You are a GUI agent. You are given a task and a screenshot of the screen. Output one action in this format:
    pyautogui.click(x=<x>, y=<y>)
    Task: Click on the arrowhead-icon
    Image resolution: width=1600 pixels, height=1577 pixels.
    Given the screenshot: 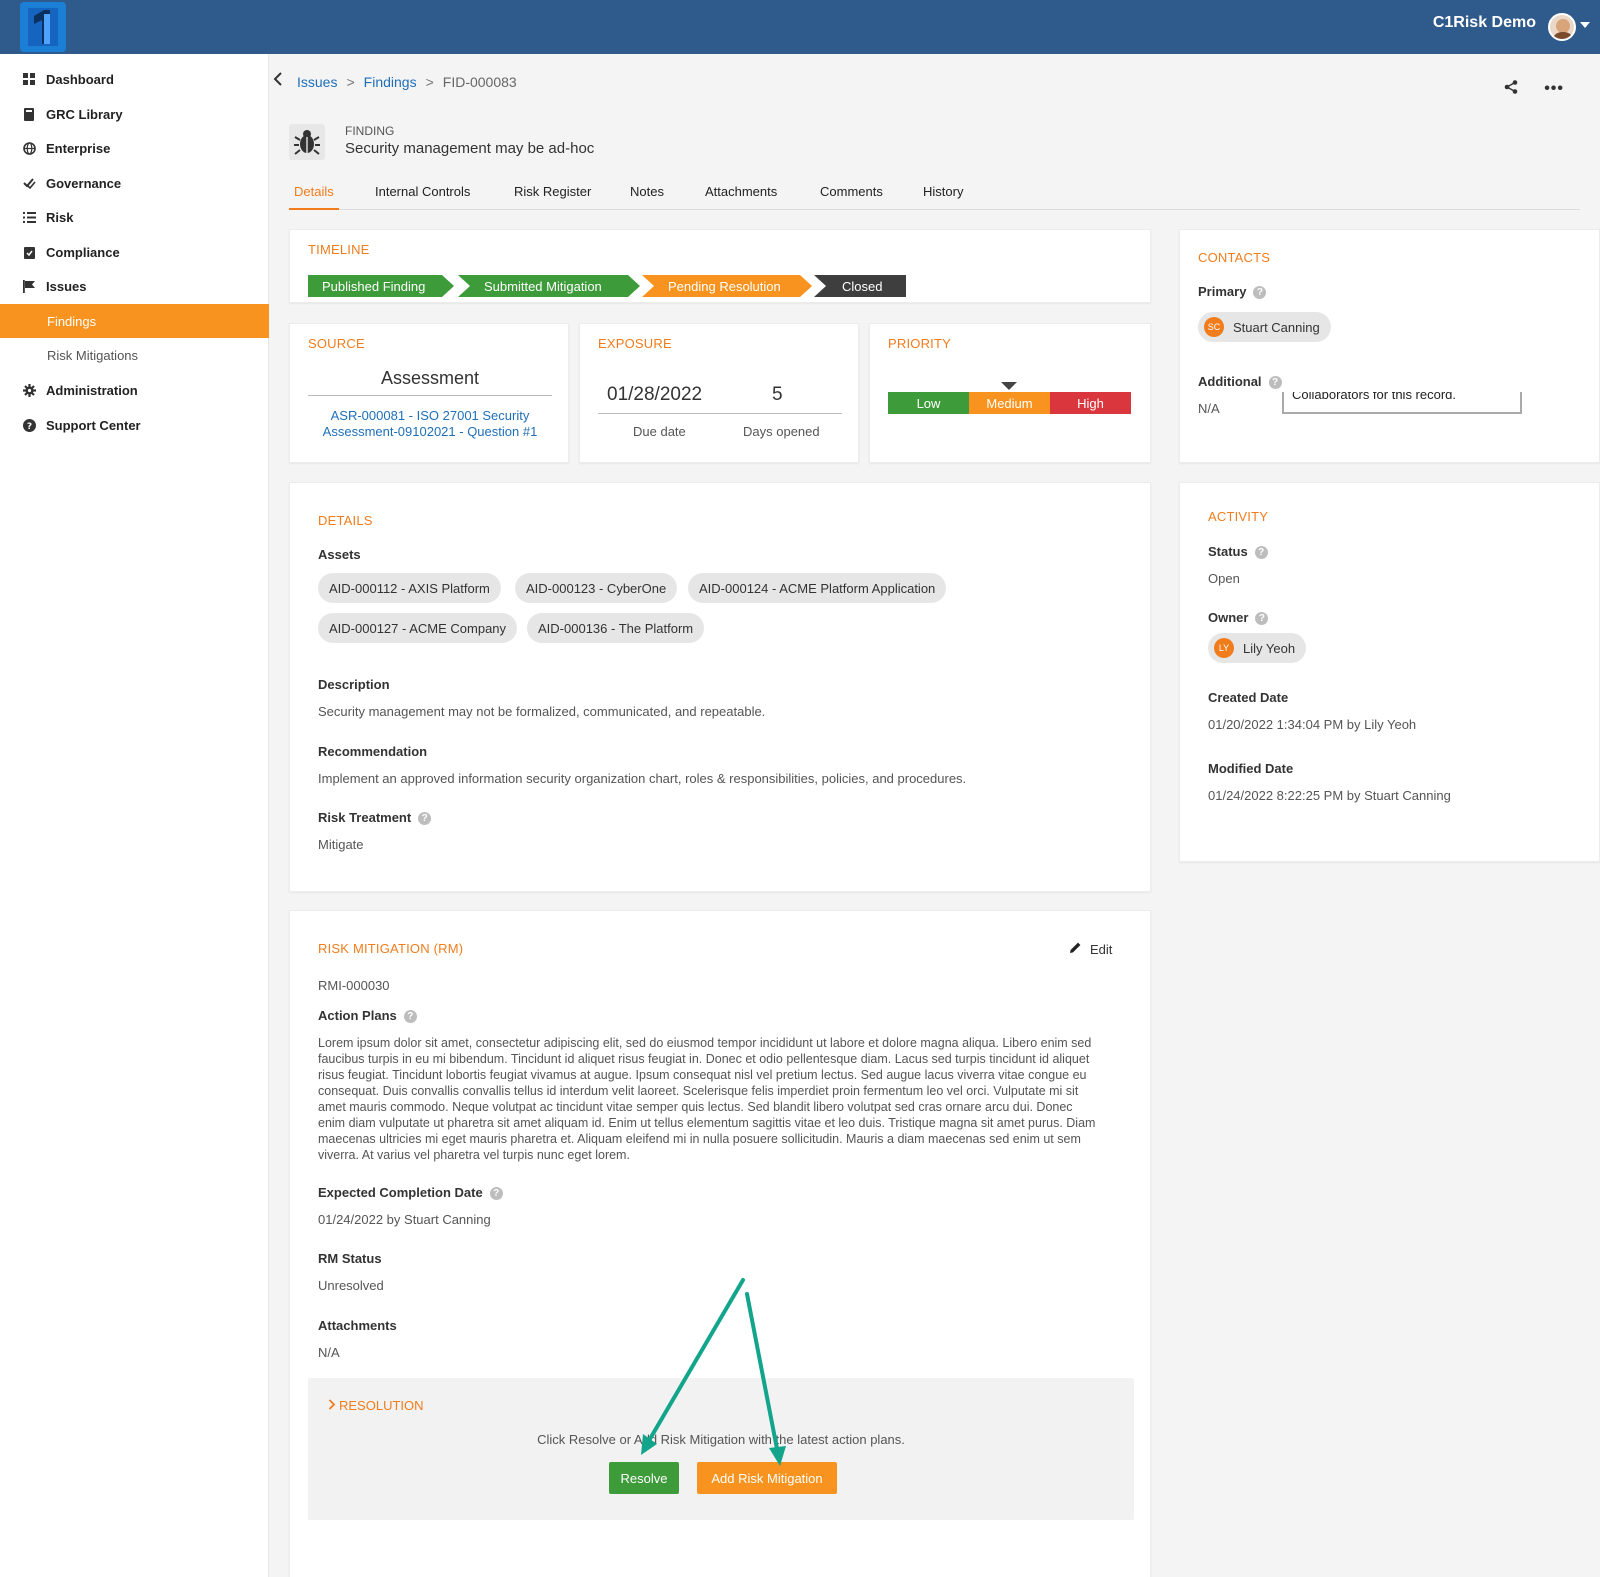 What is the action you would take?
    pyautogui.click(x=777, y=1456)
    